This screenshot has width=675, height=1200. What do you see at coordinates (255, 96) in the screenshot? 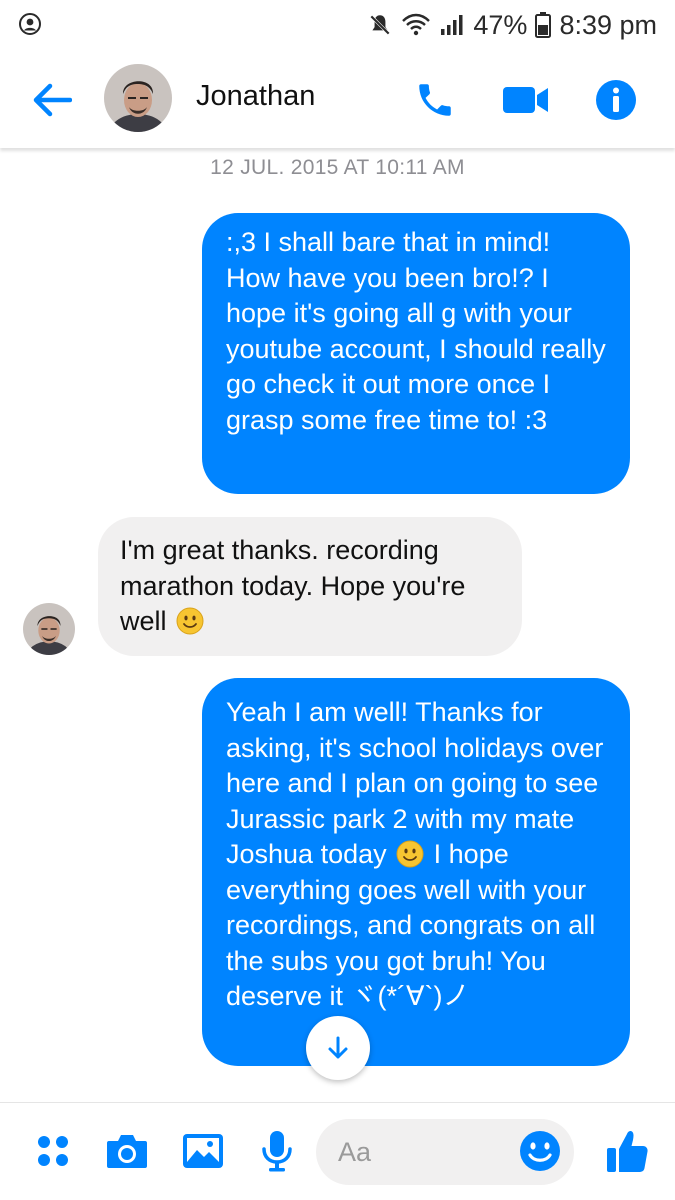
I see `contact-name: Jonathan` at bounding box center [255, 96].